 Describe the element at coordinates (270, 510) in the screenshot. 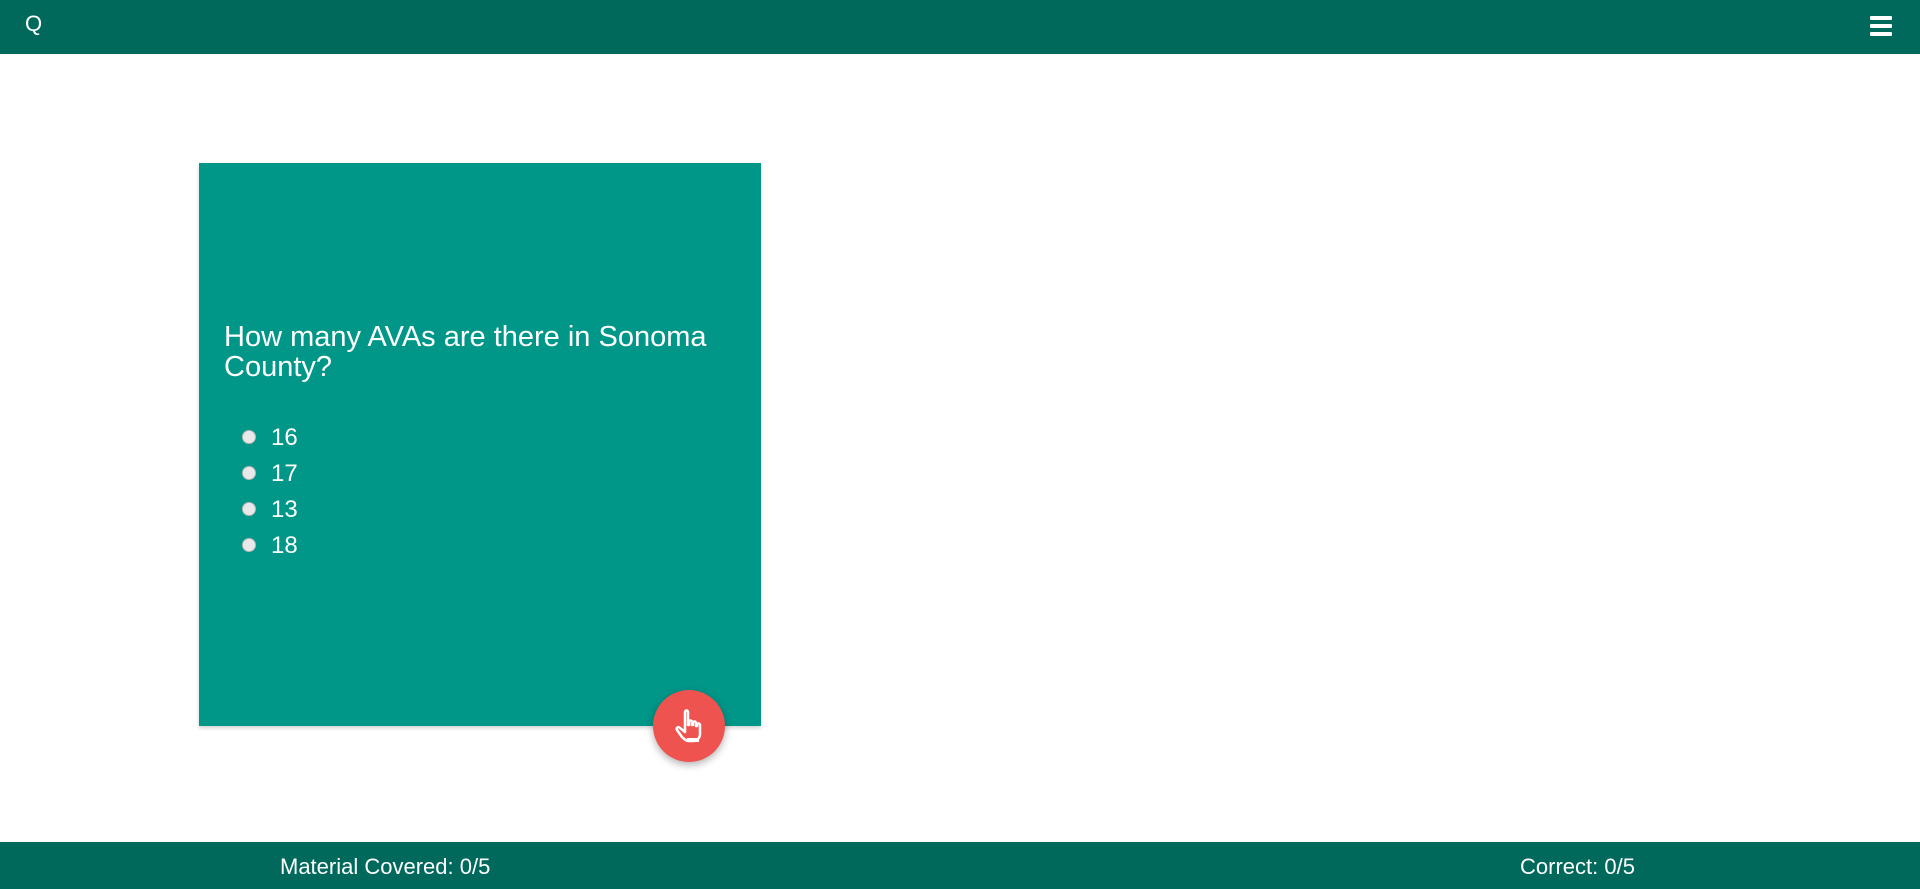

I see `answer-option: 13` at that location.